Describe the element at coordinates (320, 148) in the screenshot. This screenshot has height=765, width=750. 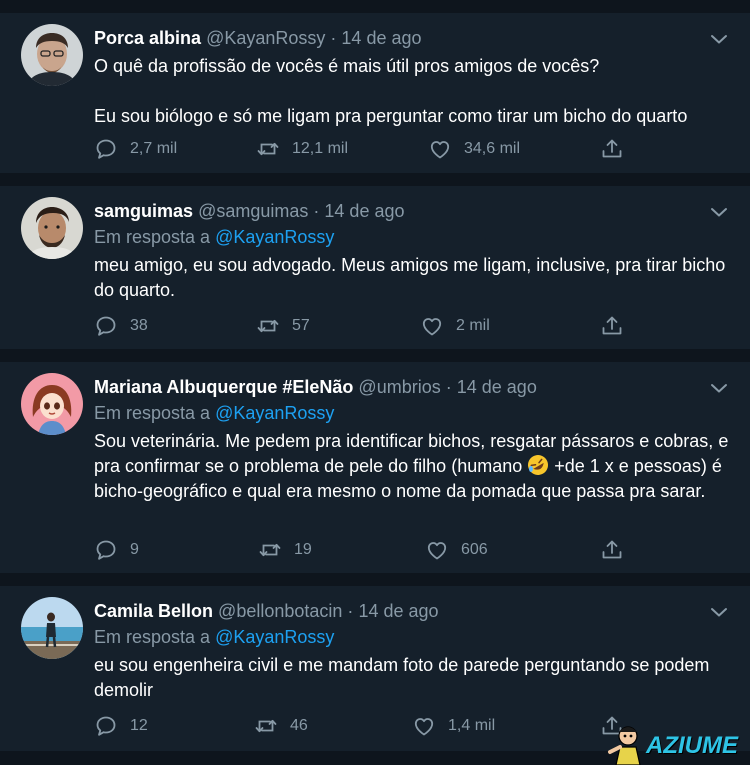
I see `retweet-count: 12,1 mil` at that location.